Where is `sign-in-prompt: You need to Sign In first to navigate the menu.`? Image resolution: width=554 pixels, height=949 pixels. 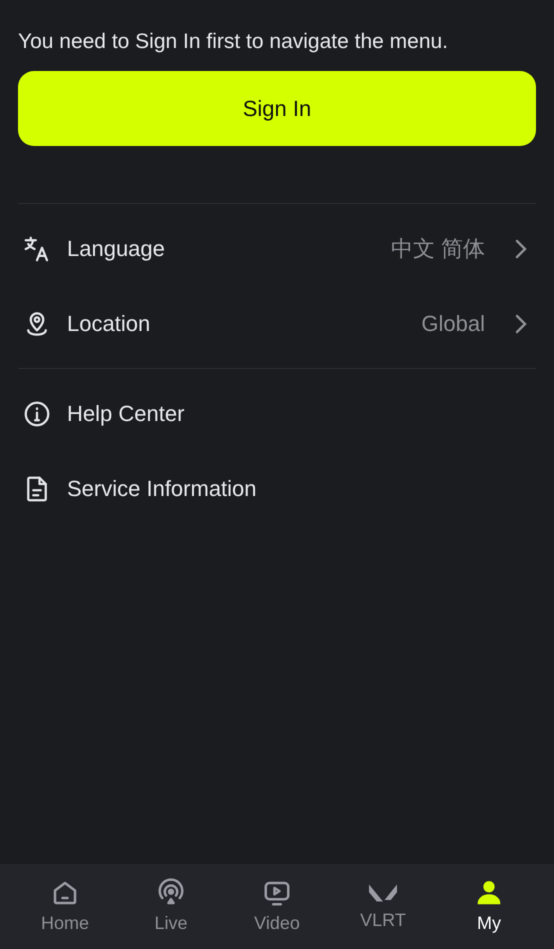
sign-in-prompt: You need to Sign In first to navigate the menu. is located at coordinates (234, 42).